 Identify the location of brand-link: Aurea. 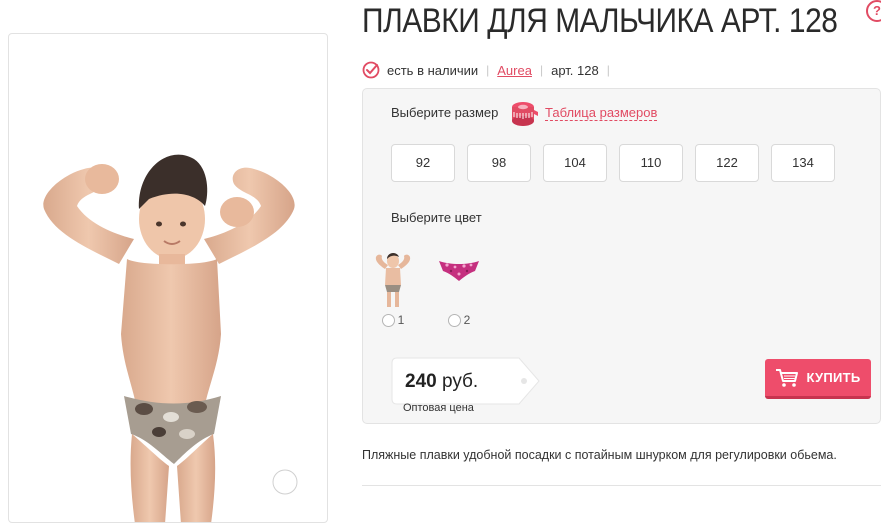
(514, 70).